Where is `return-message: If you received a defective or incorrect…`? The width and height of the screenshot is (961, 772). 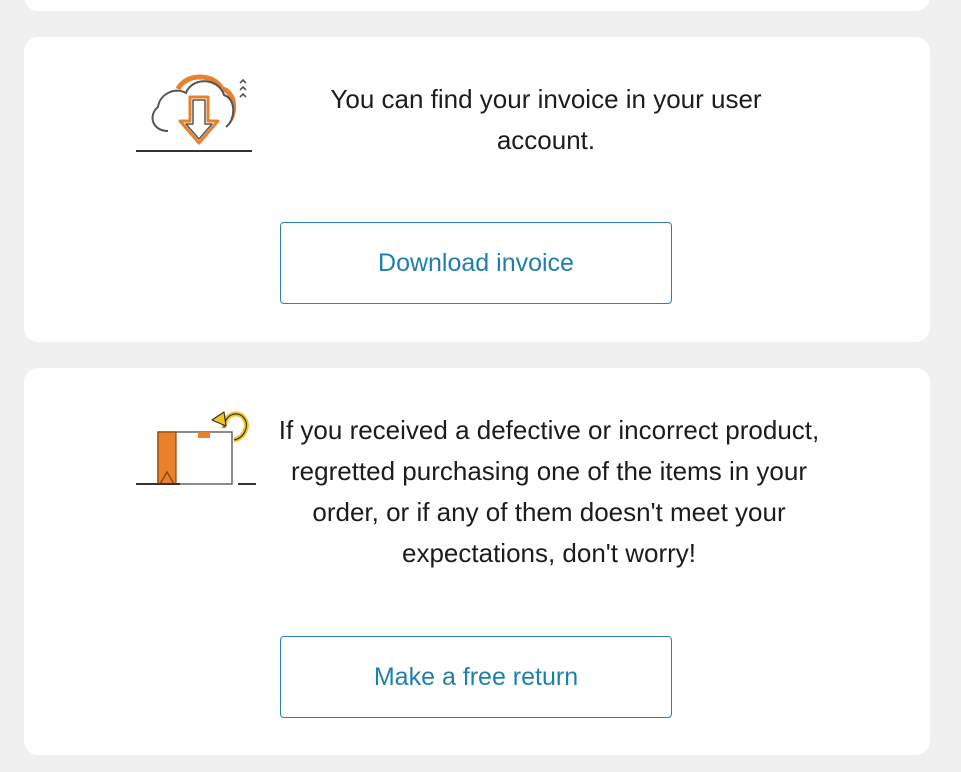
return-message: If you received a defective or incorrect… is located at coordinates (549, 491).